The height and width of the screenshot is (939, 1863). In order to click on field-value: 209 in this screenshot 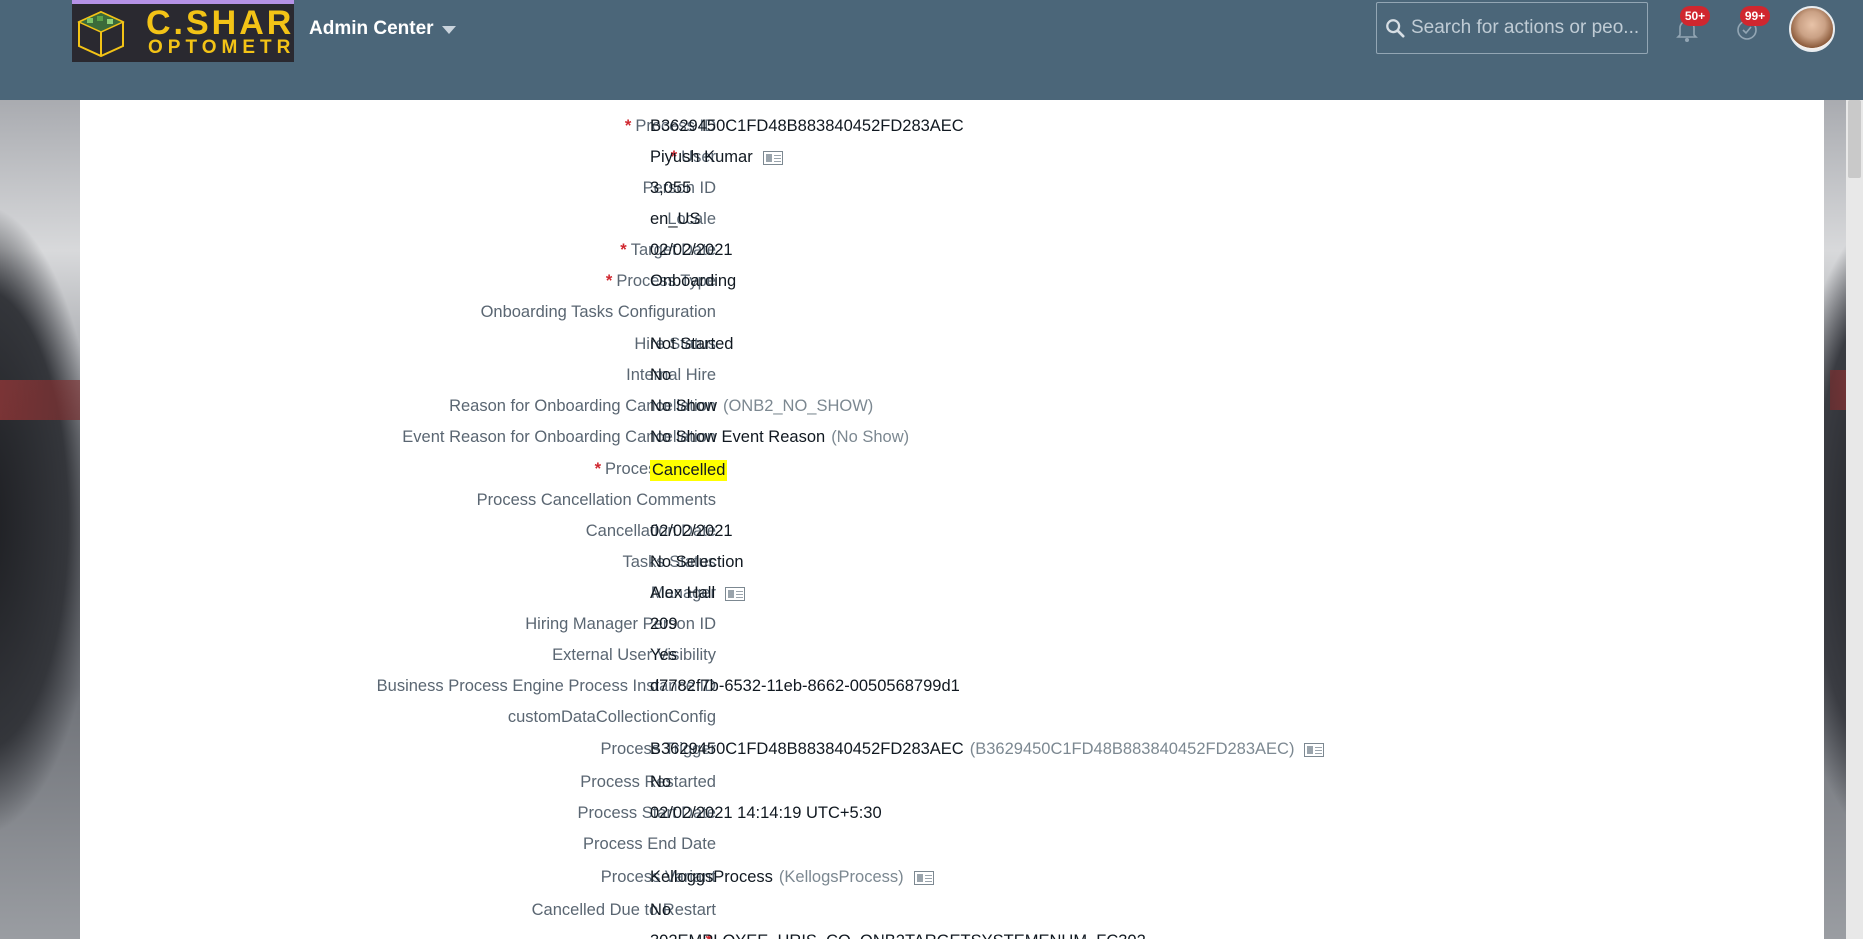, I will do `click(664, 624)`.